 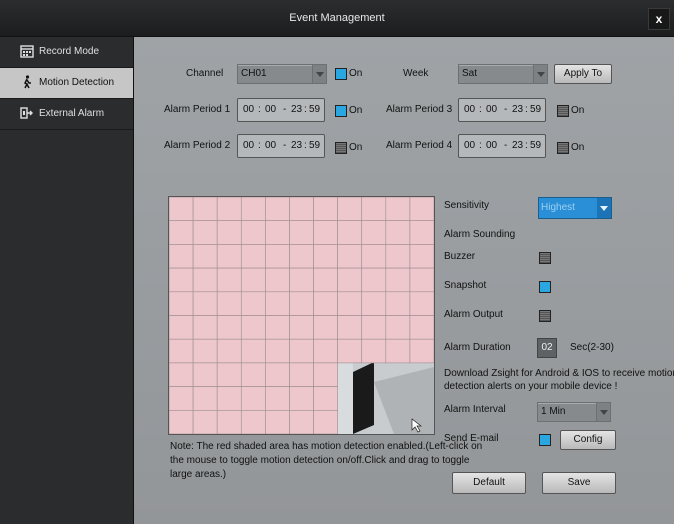 What do you see at coordinates (502, 146) in the screenshot?
I see `alarm-period-4-time: 00: 00- 23: 59` at bounding box center [502, 146].